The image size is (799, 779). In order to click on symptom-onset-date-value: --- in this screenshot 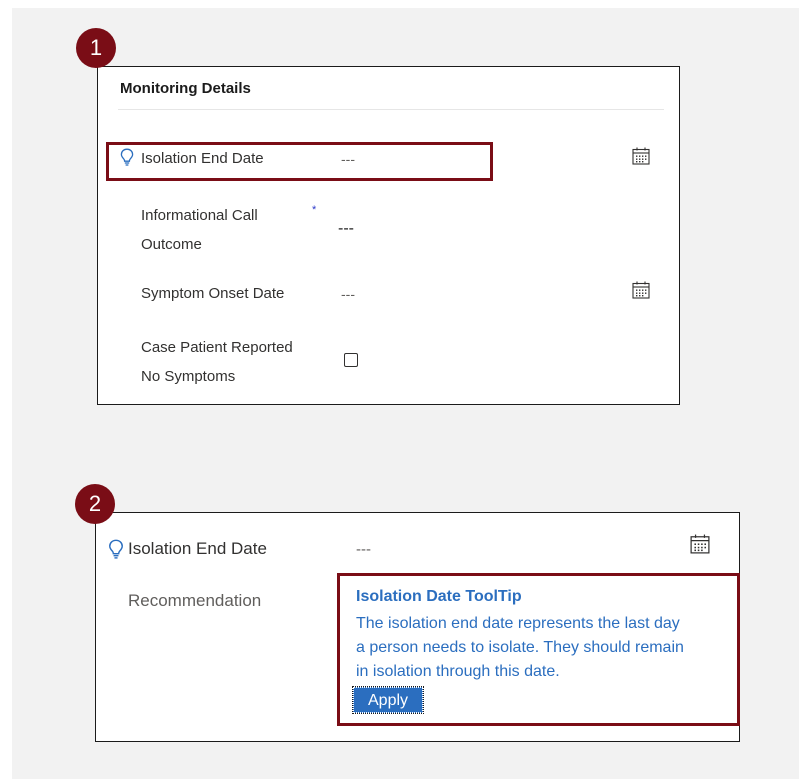, I will do `click(348, 294)`.